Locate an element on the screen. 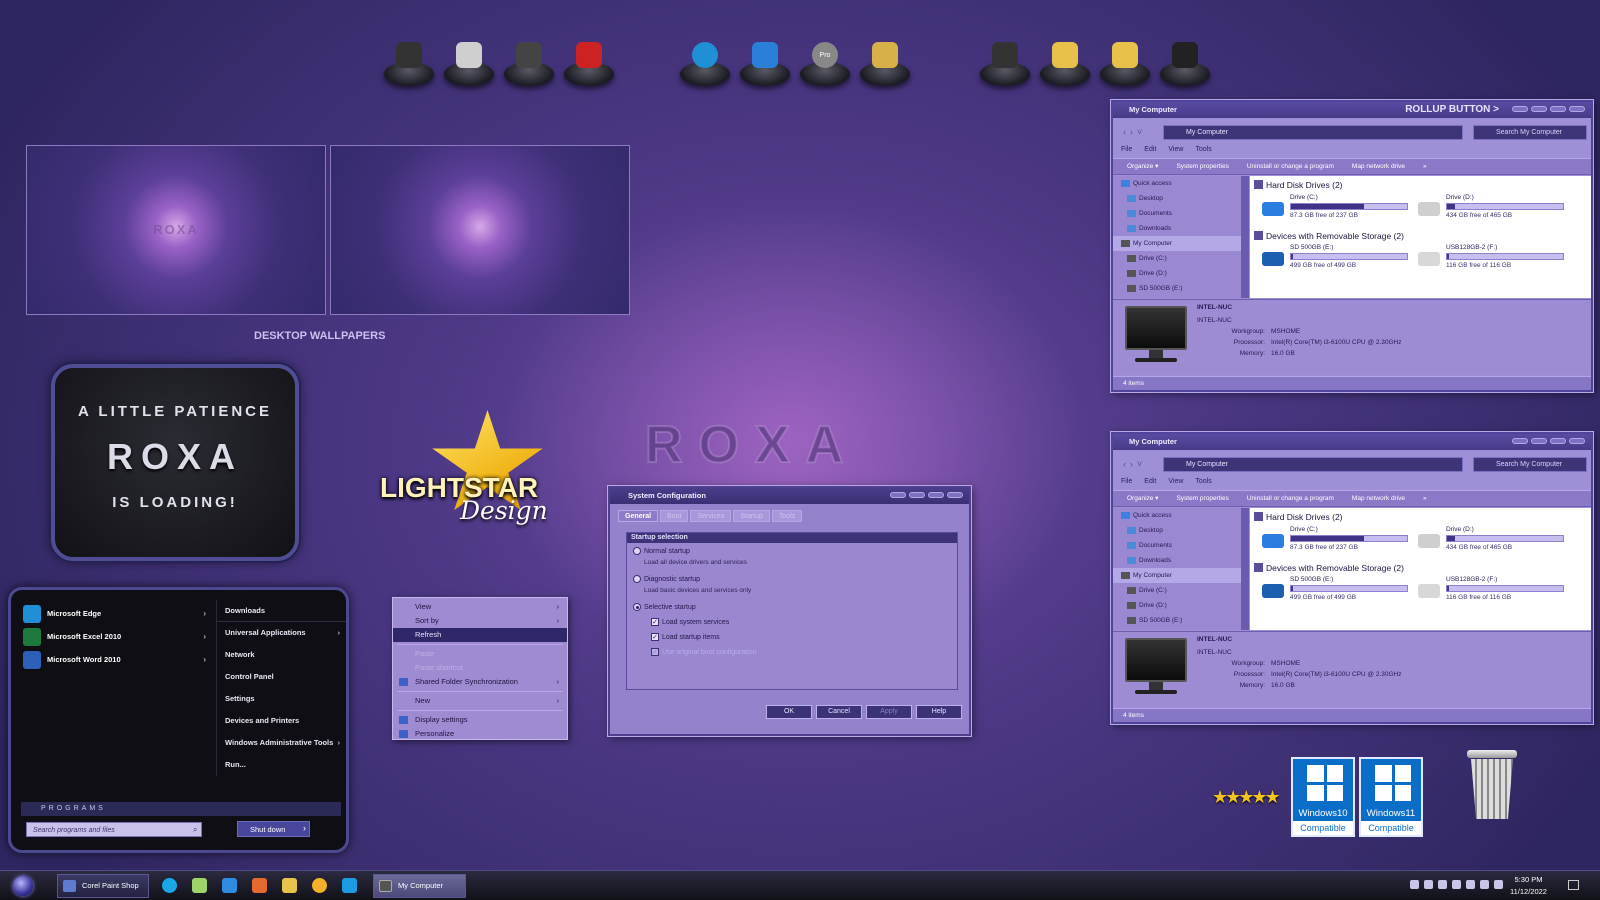 The width and height of the screenshot is (1600, 900). search-box: Search My Computer is located at coordinates (1530, 464).